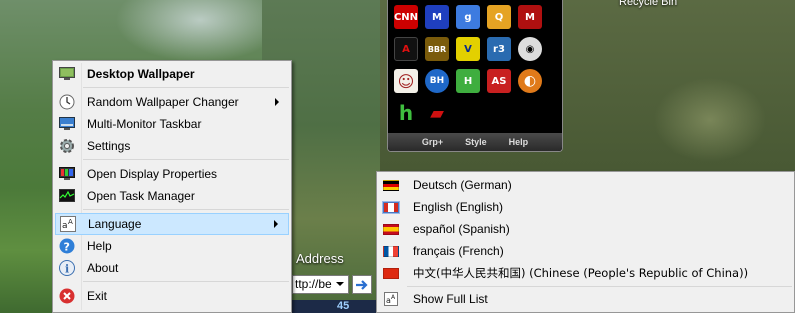  I want to click on language-item-label: español (Spanish), so click(461, 229).